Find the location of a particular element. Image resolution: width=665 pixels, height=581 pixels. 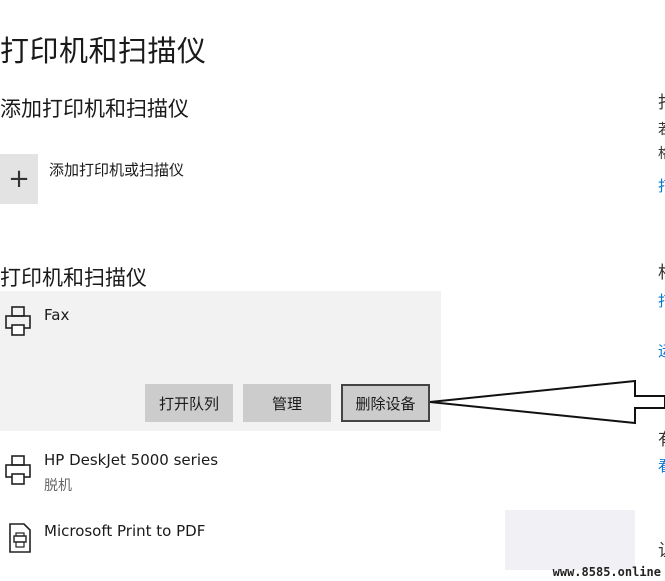

page-title: 打印机和扫描仪 is located at coordinates (103, 51).